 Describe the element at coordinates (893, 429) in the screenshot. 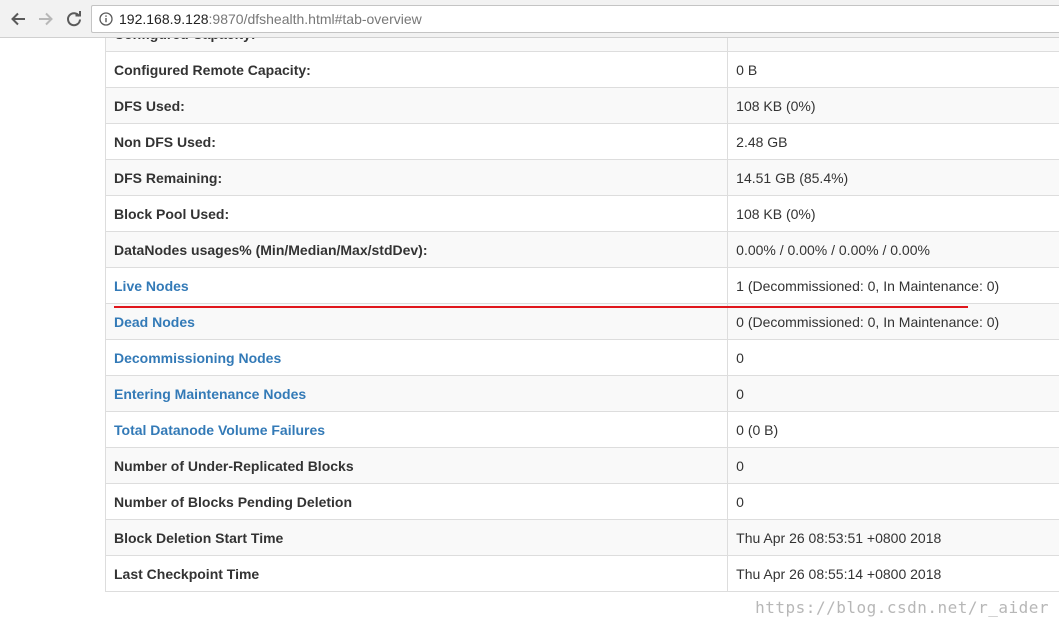

I see `row-value: 0 (0 B)` at that location.